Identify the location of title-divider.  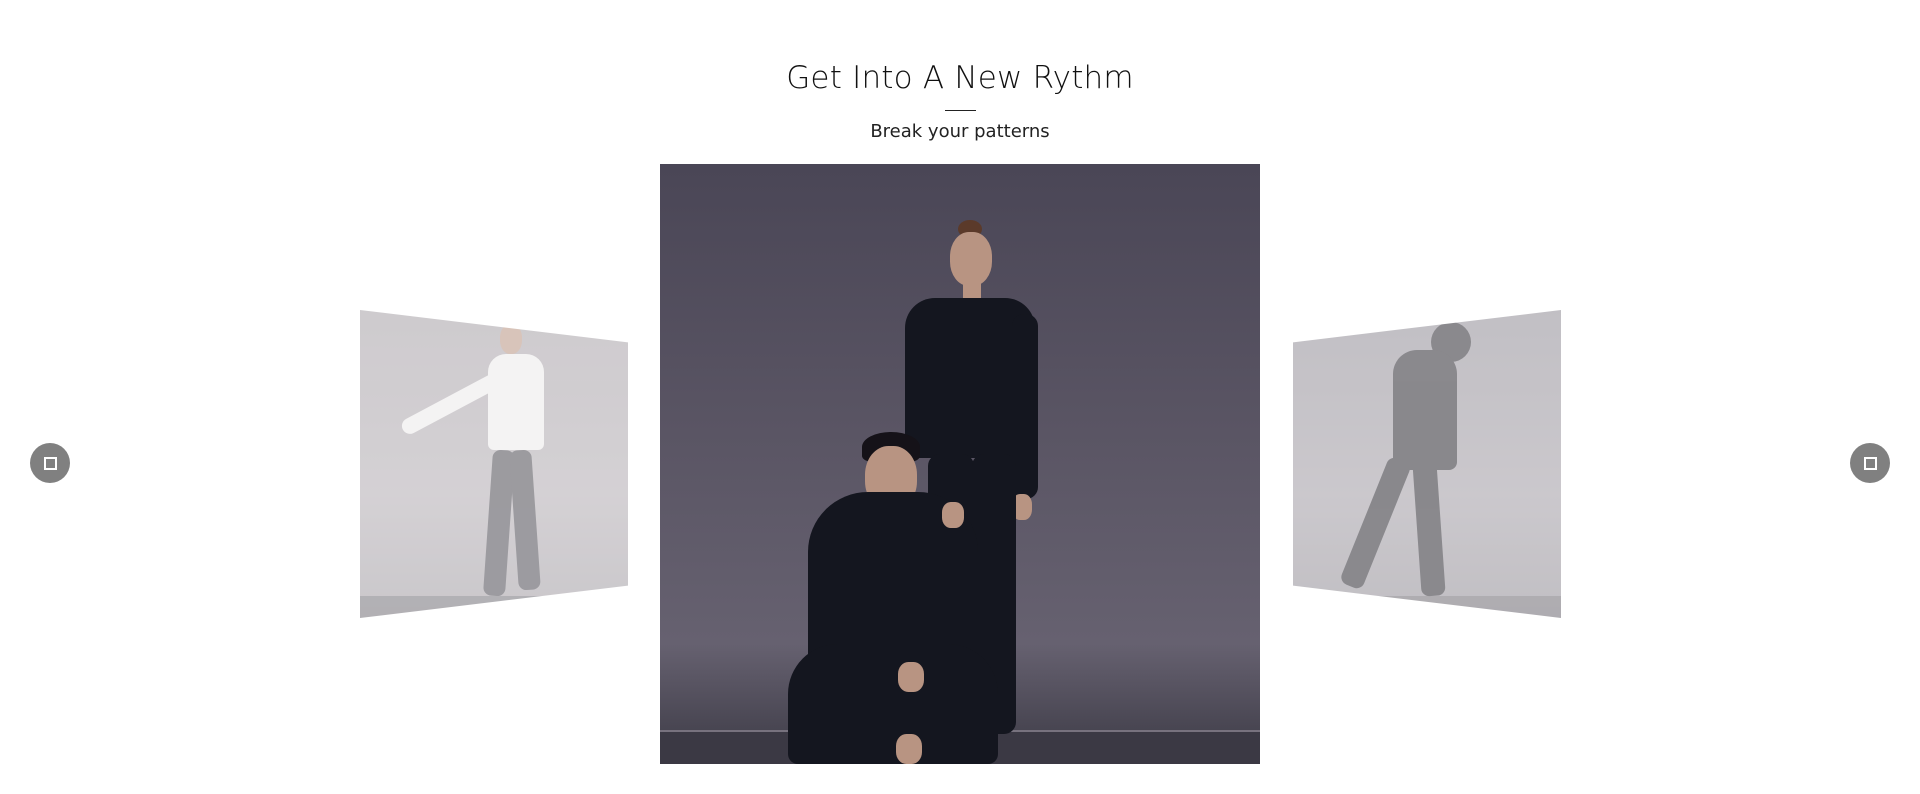
(960, 110).